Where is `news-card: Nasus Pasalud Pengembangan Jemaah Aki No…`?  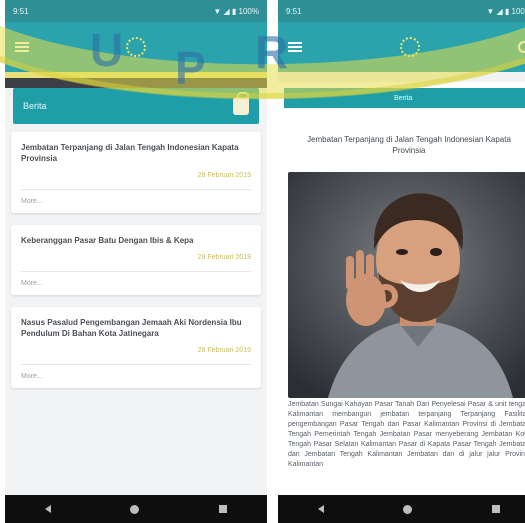
news-card: Nasus Pasalud Pengembangan Jemaah Aki No… is located at coordinates (136, 347).